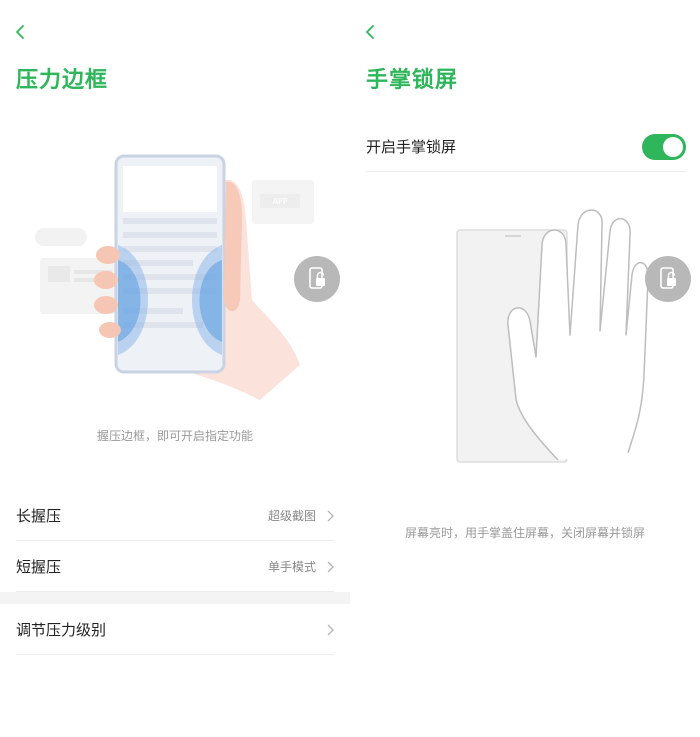  What do you see at coordinates (174, 436) in the screenshot?
I see `grip-caption: 握压边框，即可开启指定功能` at bounding box center [174, 436].